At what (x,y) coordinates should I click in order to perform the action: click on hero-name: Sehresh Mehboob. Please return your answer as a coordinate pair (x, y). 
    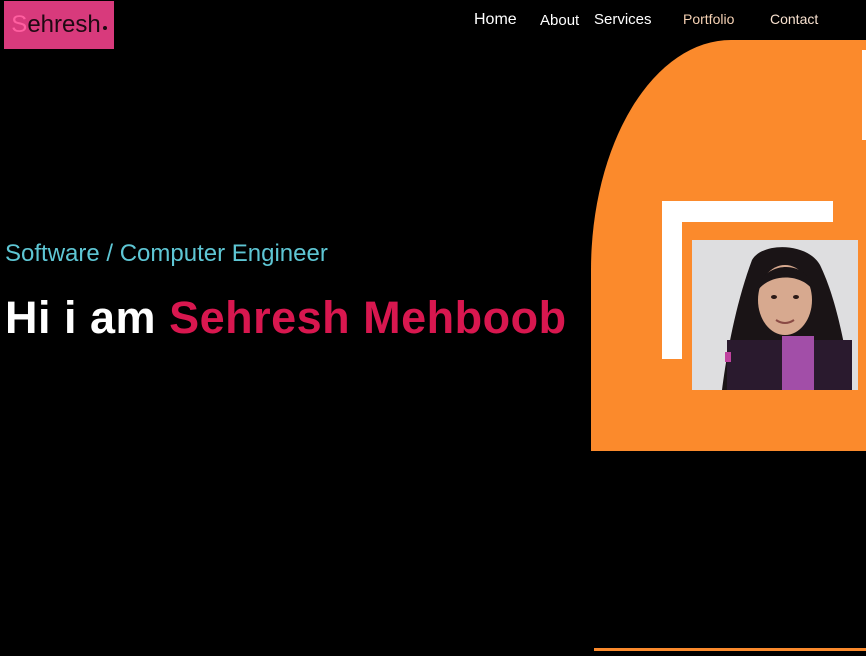
    Looking at the image, I should click on (368, 317).